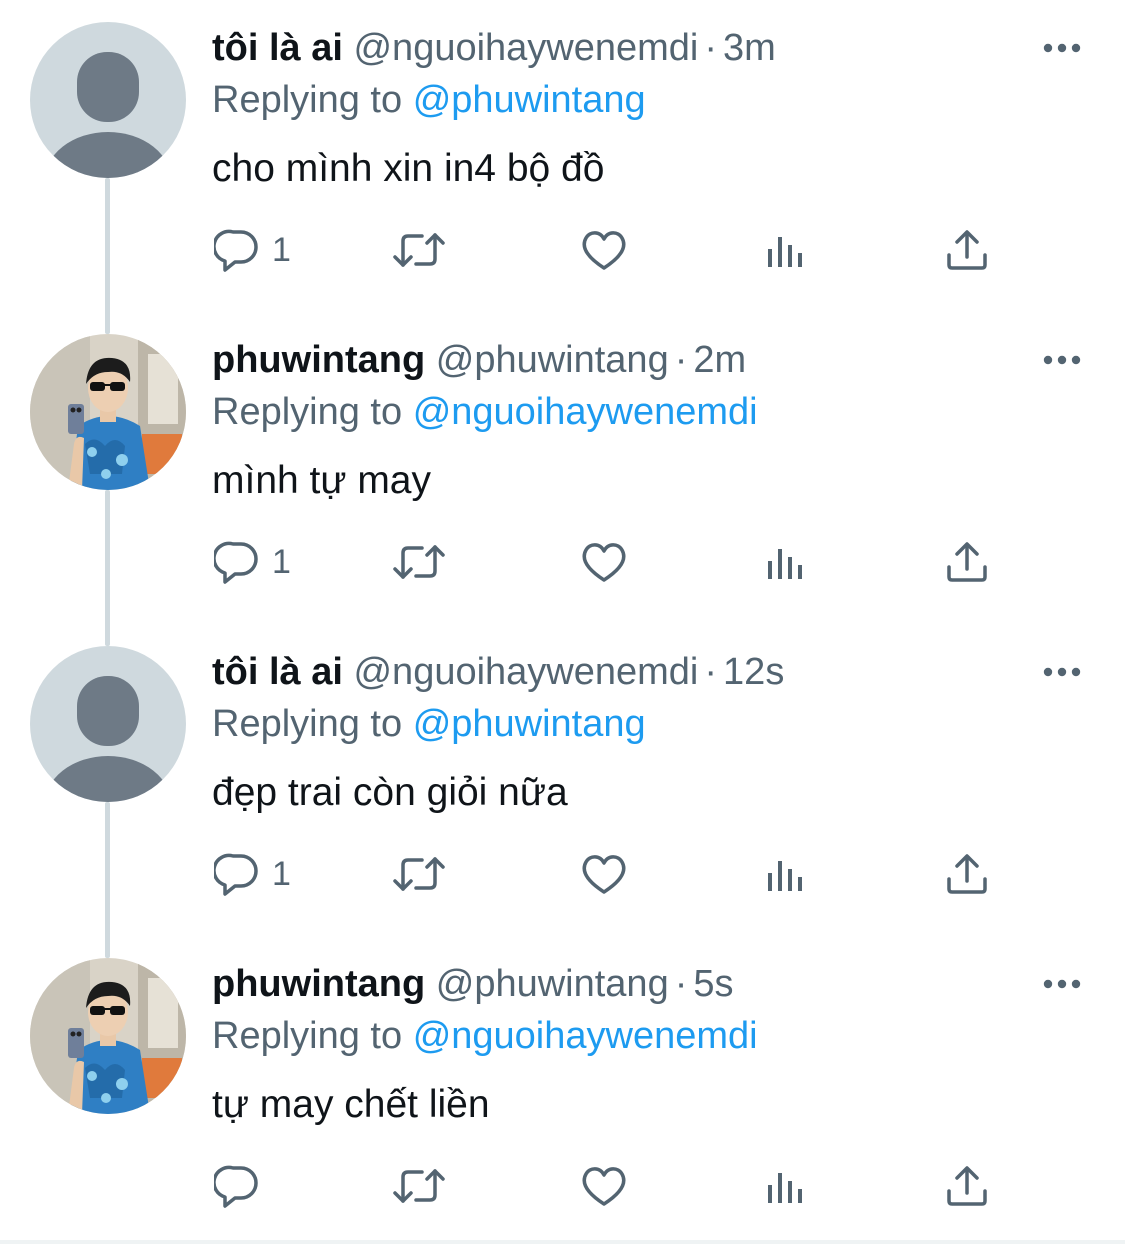  I want to click on timestamp: 2m, so click(719, 360).